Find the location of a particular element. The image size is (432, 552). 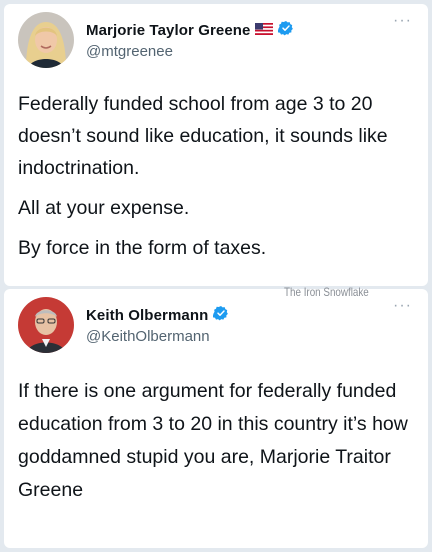

avatar-olbermann-image is located at coordinates (46, 325).